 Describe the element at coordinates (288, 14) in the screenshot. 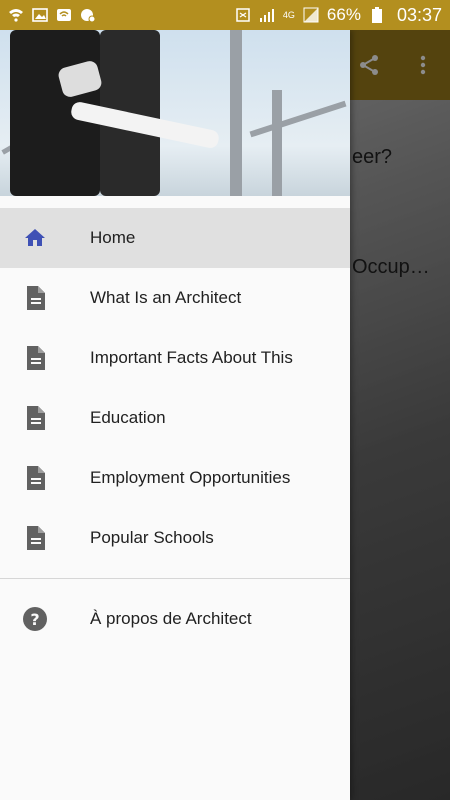

I see `network-type: 4G` at that location.